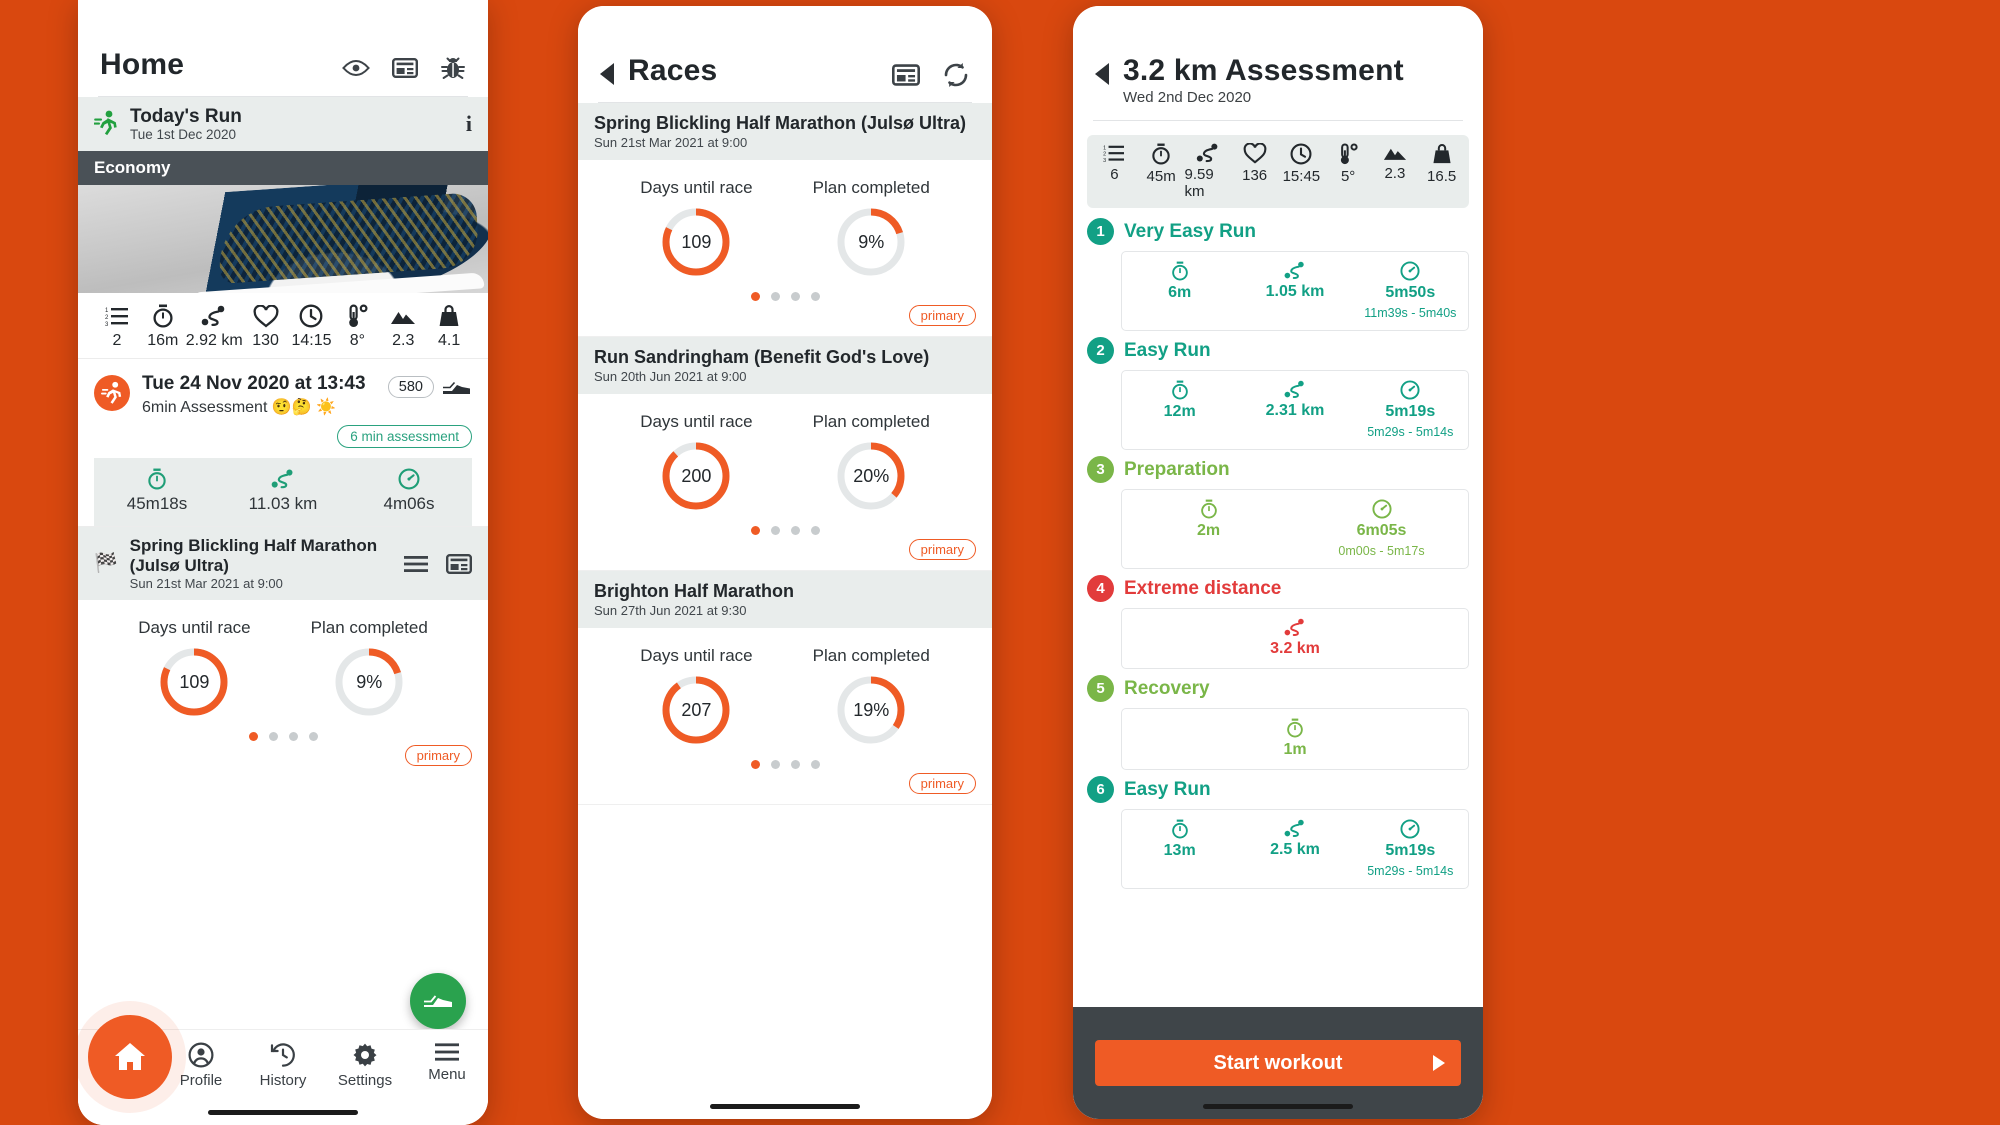  What do you see at coordinates (283, 168) in the screenshot?
I see `economy-banner: Economy` at bounding box center [283, 168].